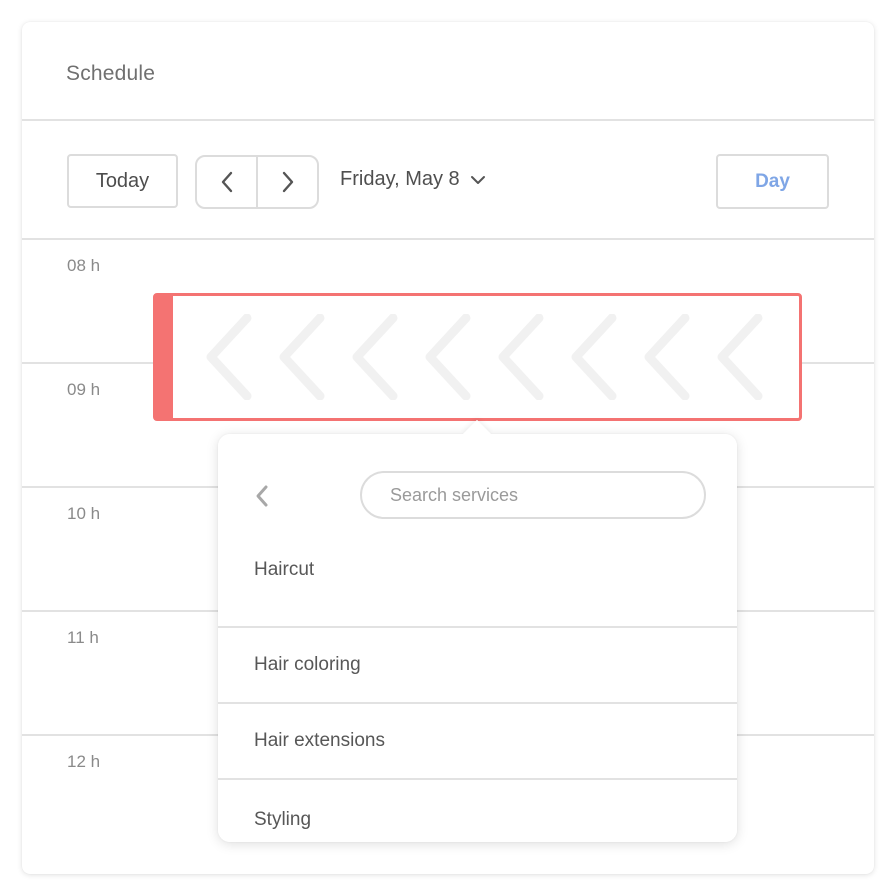 The width and height of the screenshot is (896, 896). What do you see at coordinates (772, 181) in the screenshot?
I see `view-mode-button: Day` at bounding box center [772, 181].